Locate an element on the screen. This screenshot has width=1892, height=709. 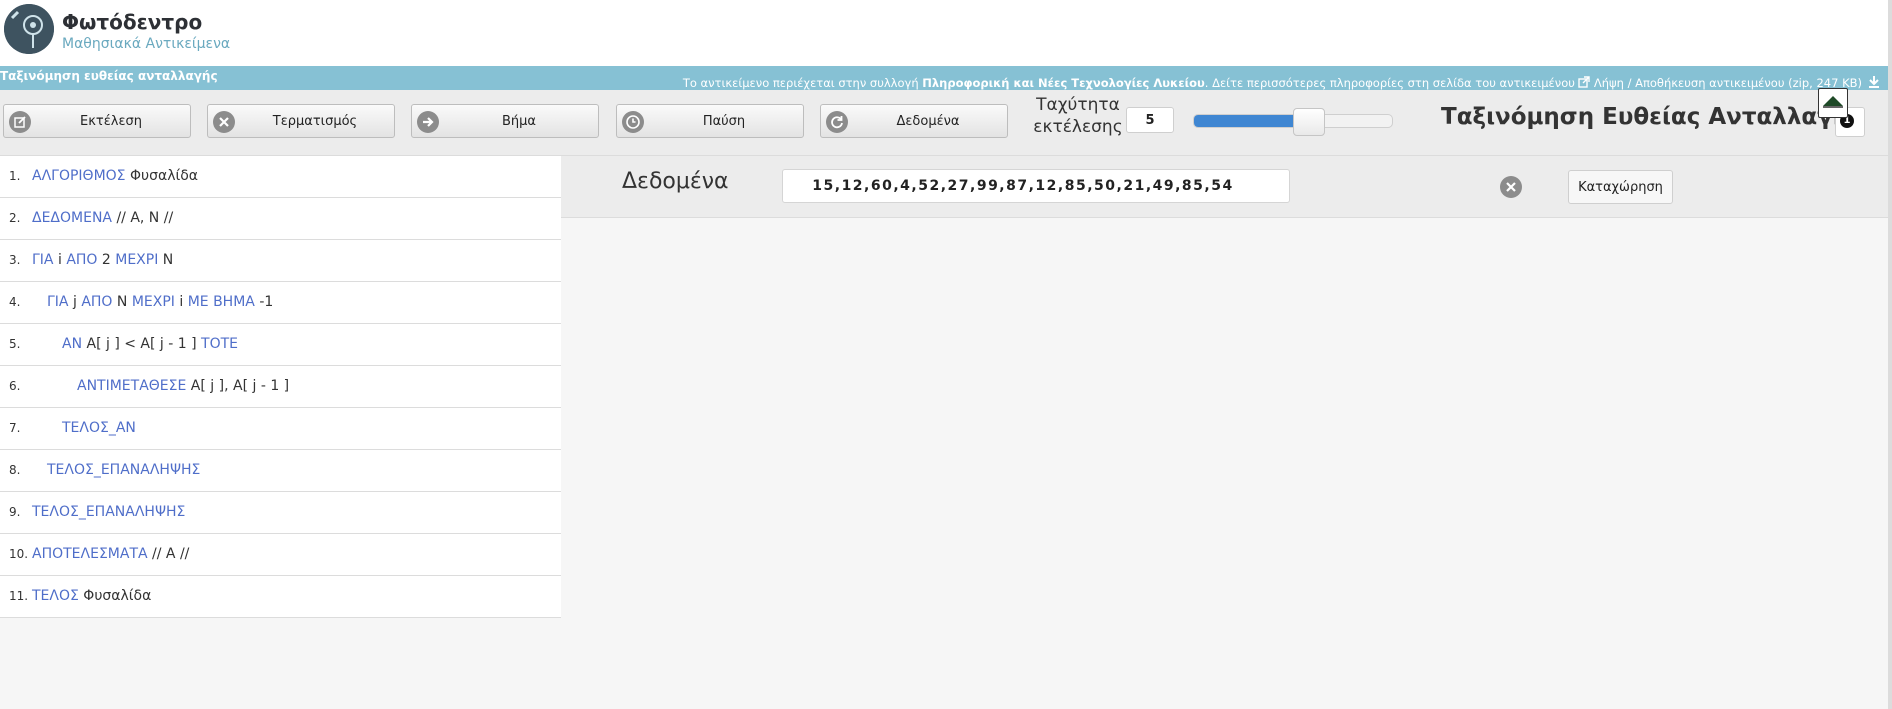
clock-icon is located at coordinates (633, 122).